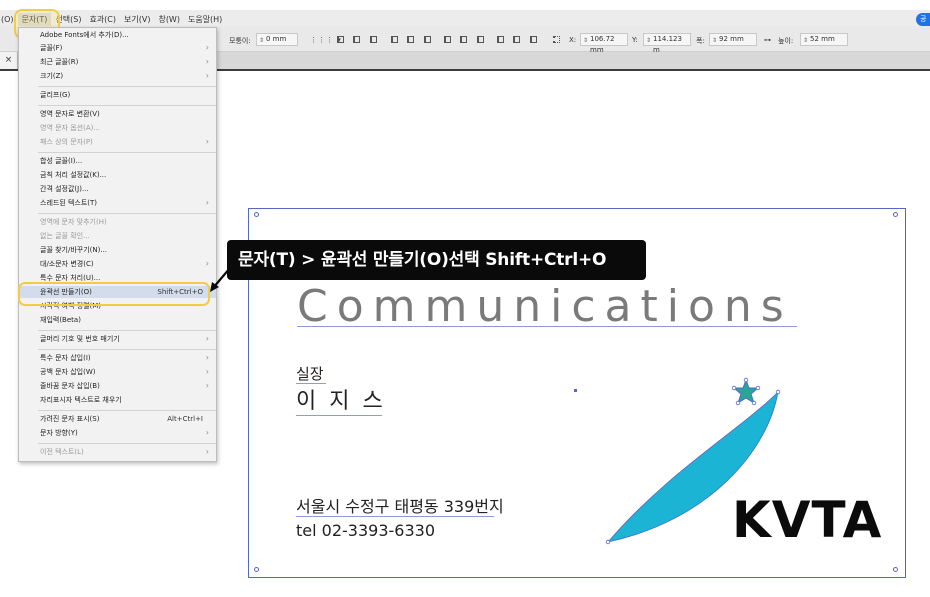 Image resolution: width=930 pixels, height=597 pixels. What do you see at coordinates (124, 141) in the screenshot?
I see `menu-item-type-on-path: 패스 상의 문자(P) ›` at bounding box center [124, 141].